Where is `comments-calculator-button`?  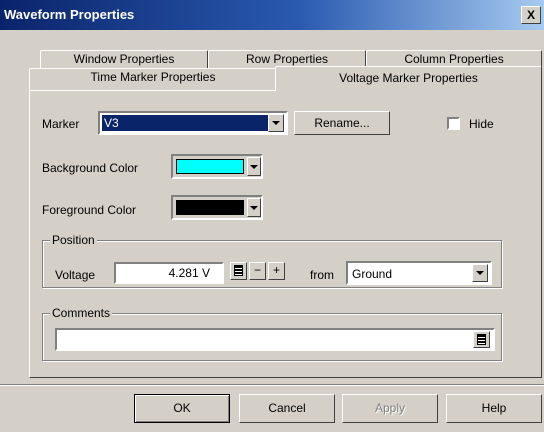 comments-calculator-button is located at coordinates (481, 339).